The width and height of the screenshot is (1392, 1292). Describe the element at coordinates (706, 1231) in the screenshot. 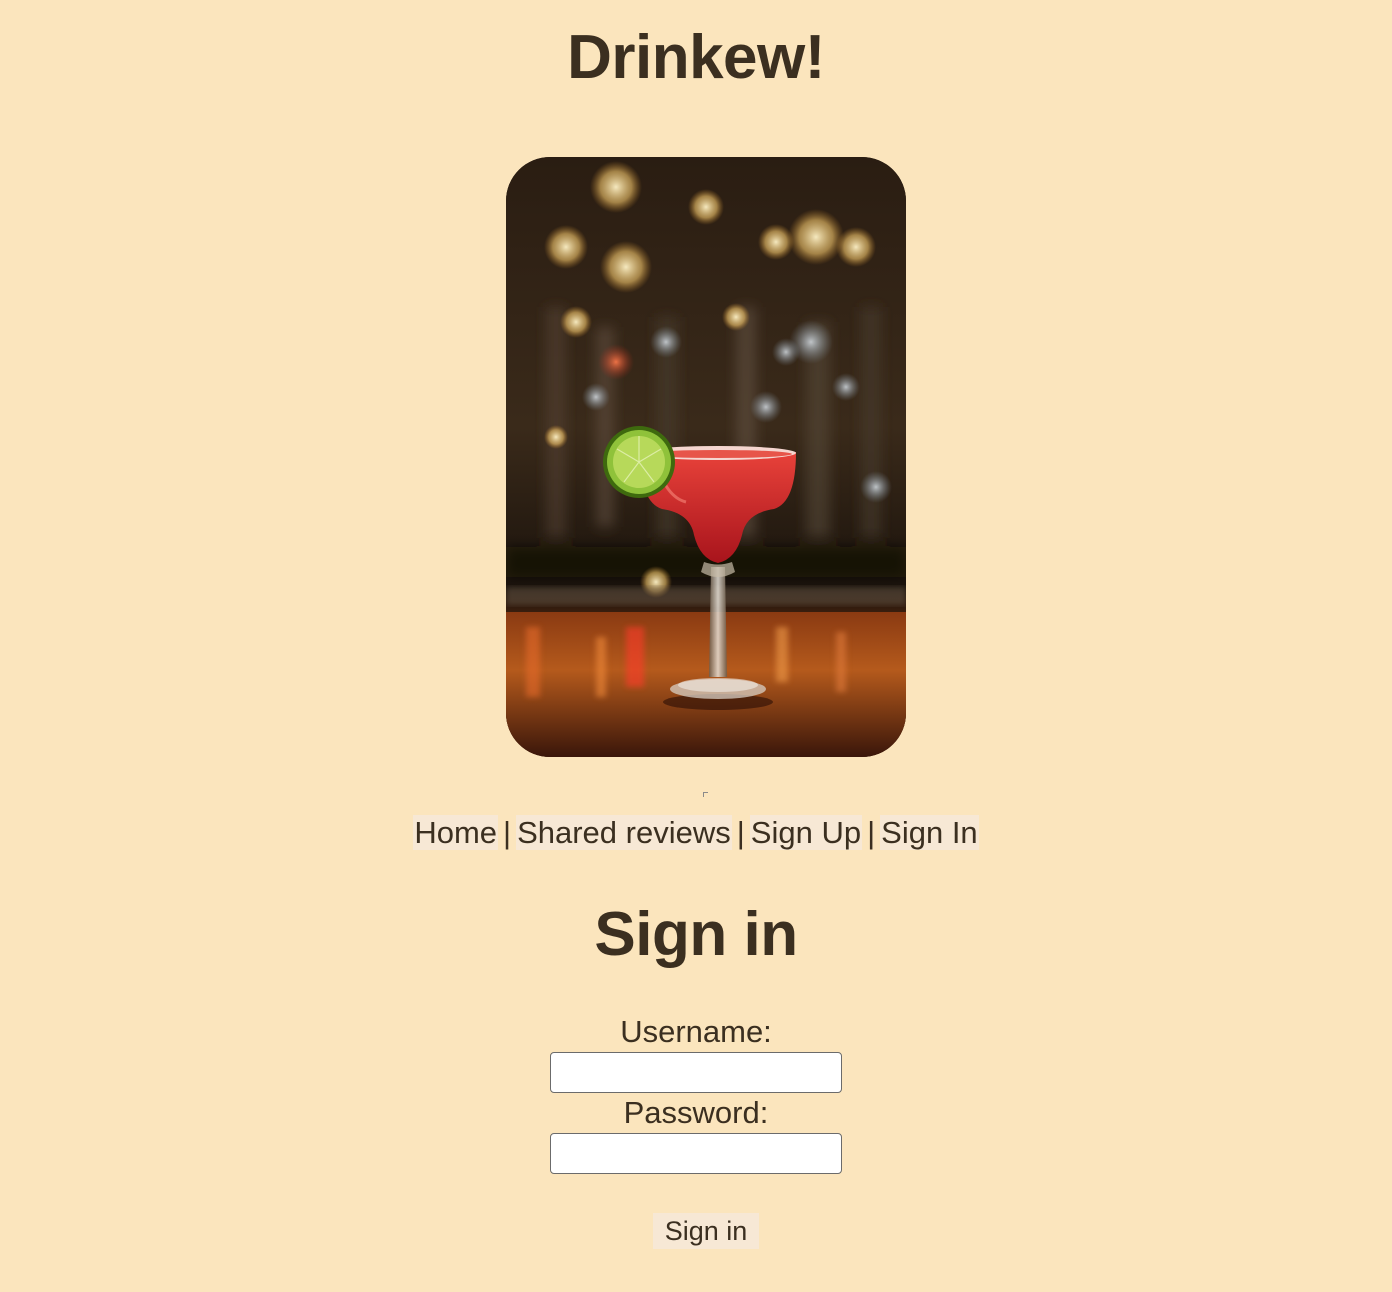

I see `sign-in-button: Sign in` at that location.